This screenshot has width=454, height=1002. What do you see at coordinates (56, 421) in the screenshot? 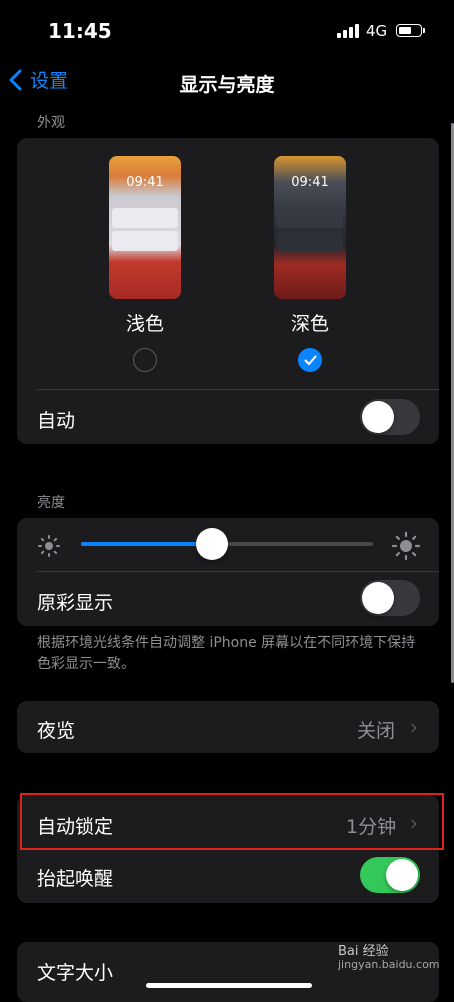
I see `auto-appearance-label: 自动` at bounding box center [56, 421].